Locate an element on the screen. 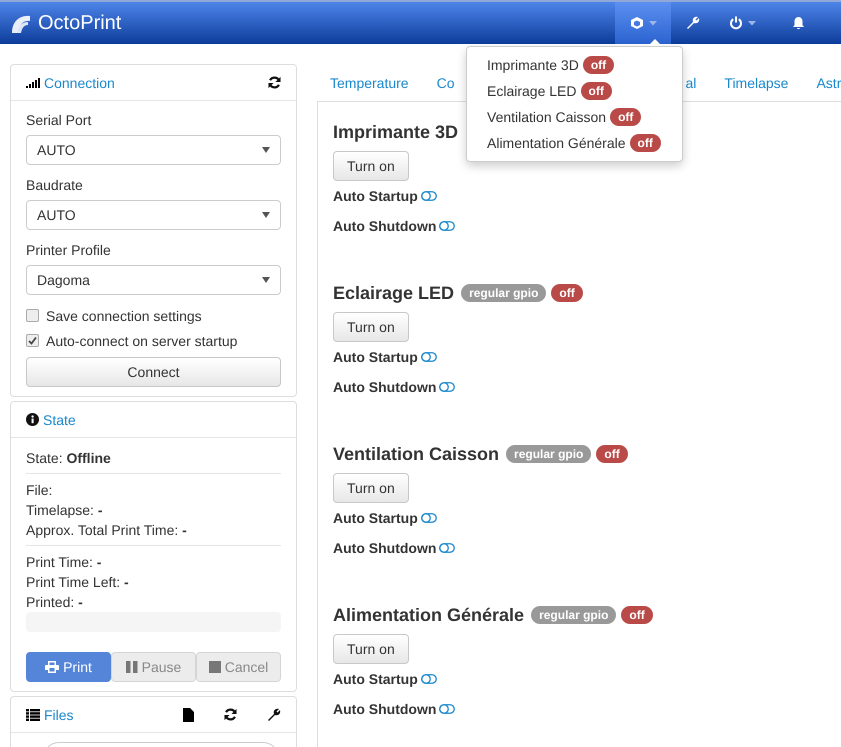 This screenshot has width=841, height=747. switch-title: Alimentation Générale is located at coordinates (428, 615).